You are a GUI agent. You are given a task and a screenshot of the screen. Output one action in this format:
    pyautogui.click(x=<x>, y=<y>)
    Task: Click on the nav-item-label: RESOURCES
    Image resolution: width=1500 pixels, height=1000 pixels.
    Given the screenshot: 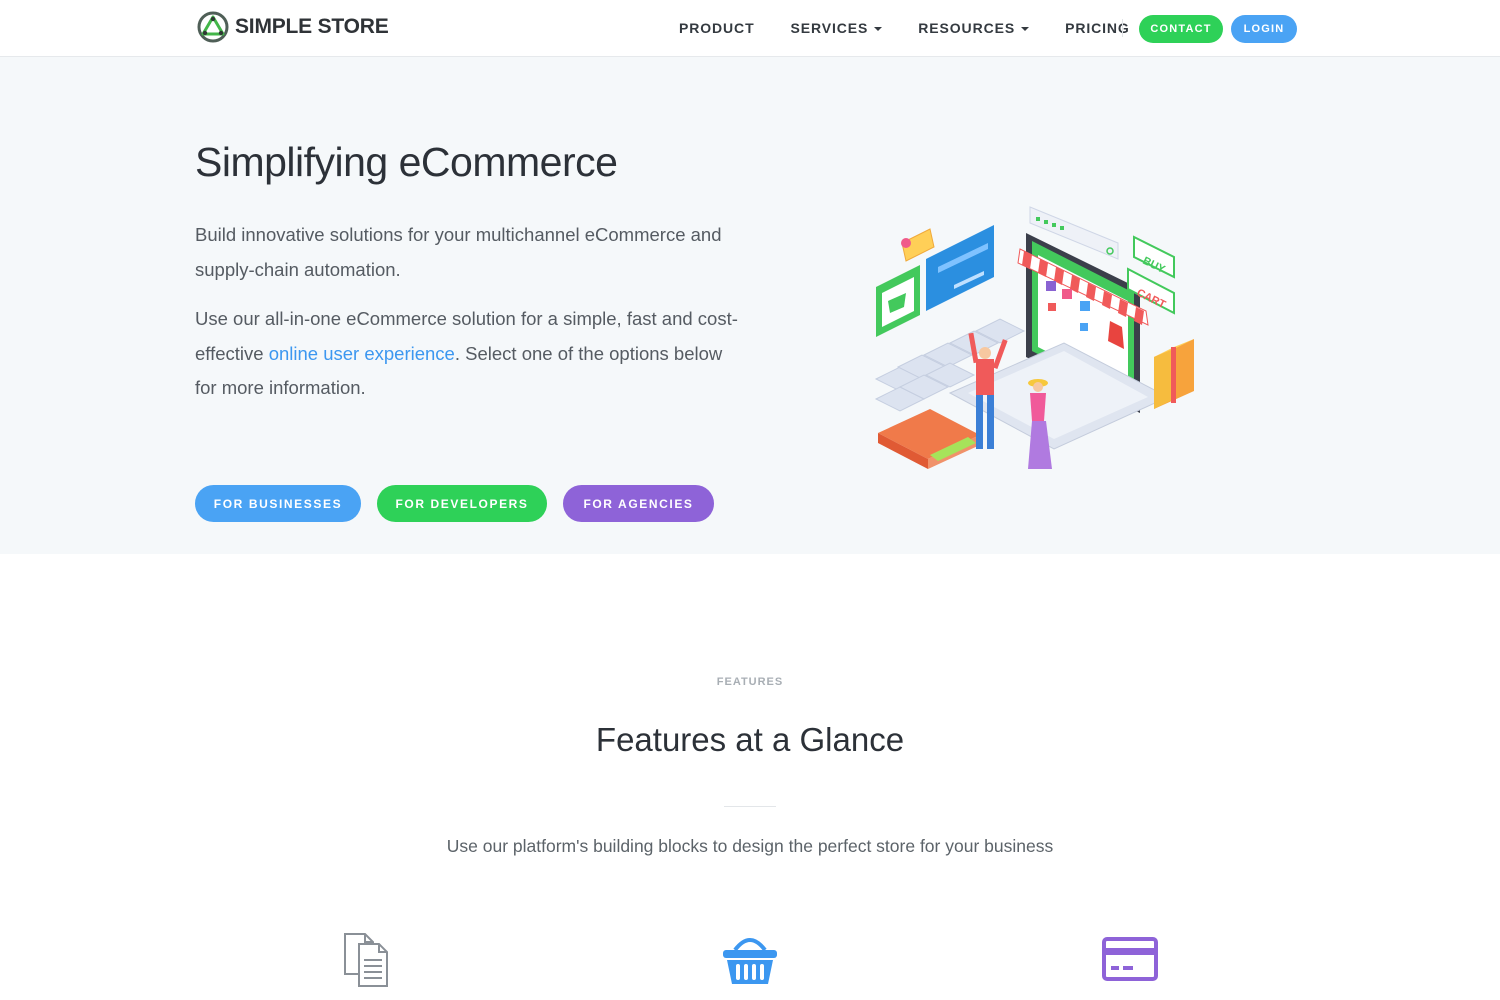 What is the action you would take?
    pyautogui.click(x=967, y=28)
    